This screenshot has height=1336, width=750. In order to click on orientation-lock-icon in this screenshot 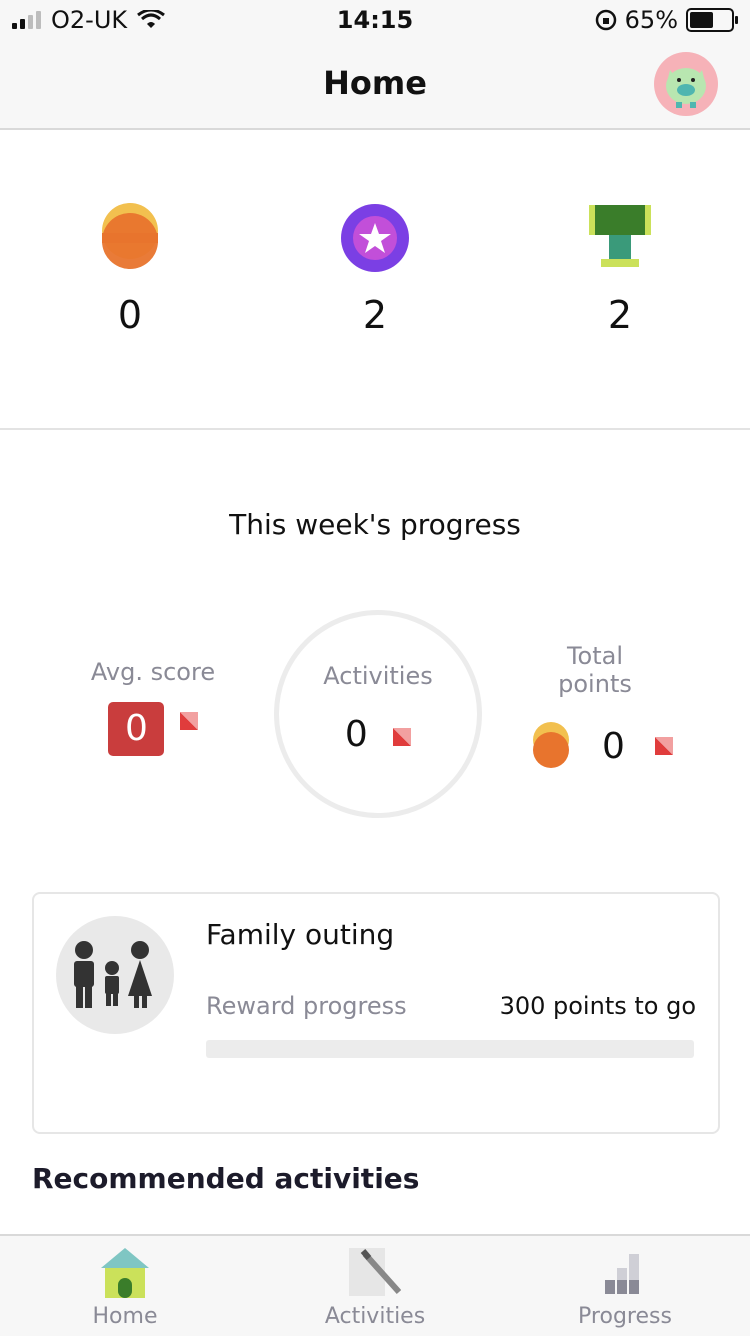, I will do `click(605, 20)`.